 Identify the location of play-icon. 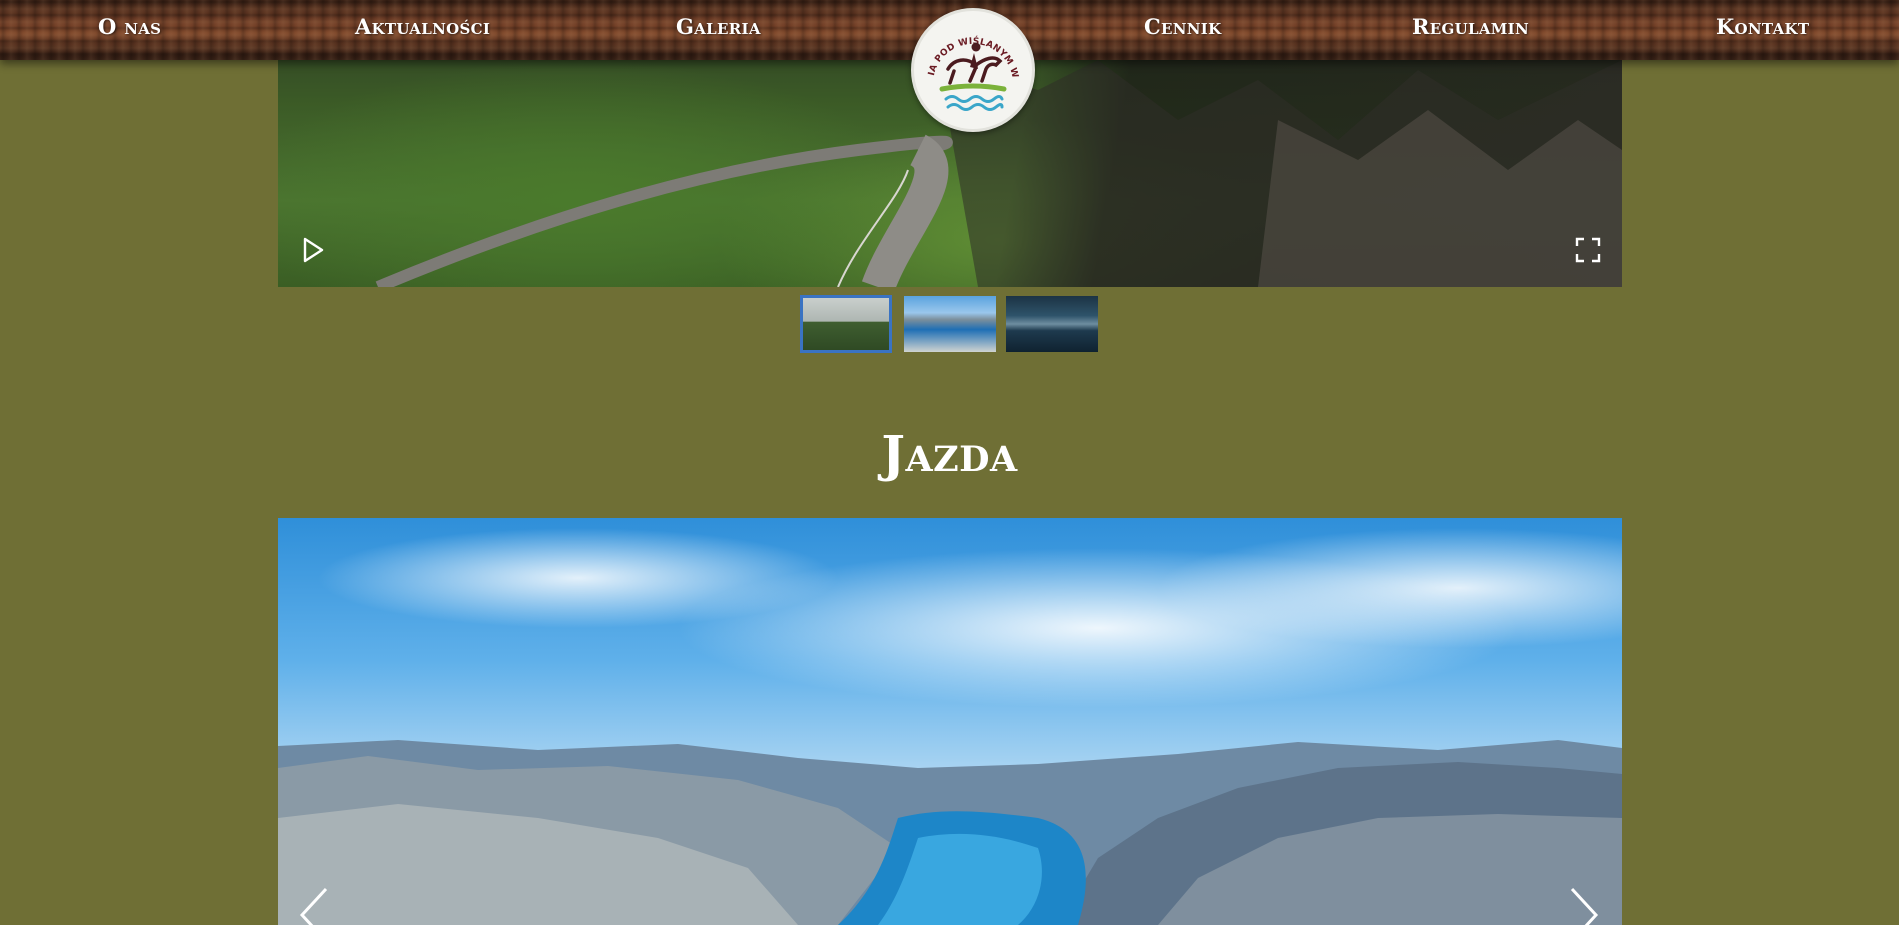
(313, 250).